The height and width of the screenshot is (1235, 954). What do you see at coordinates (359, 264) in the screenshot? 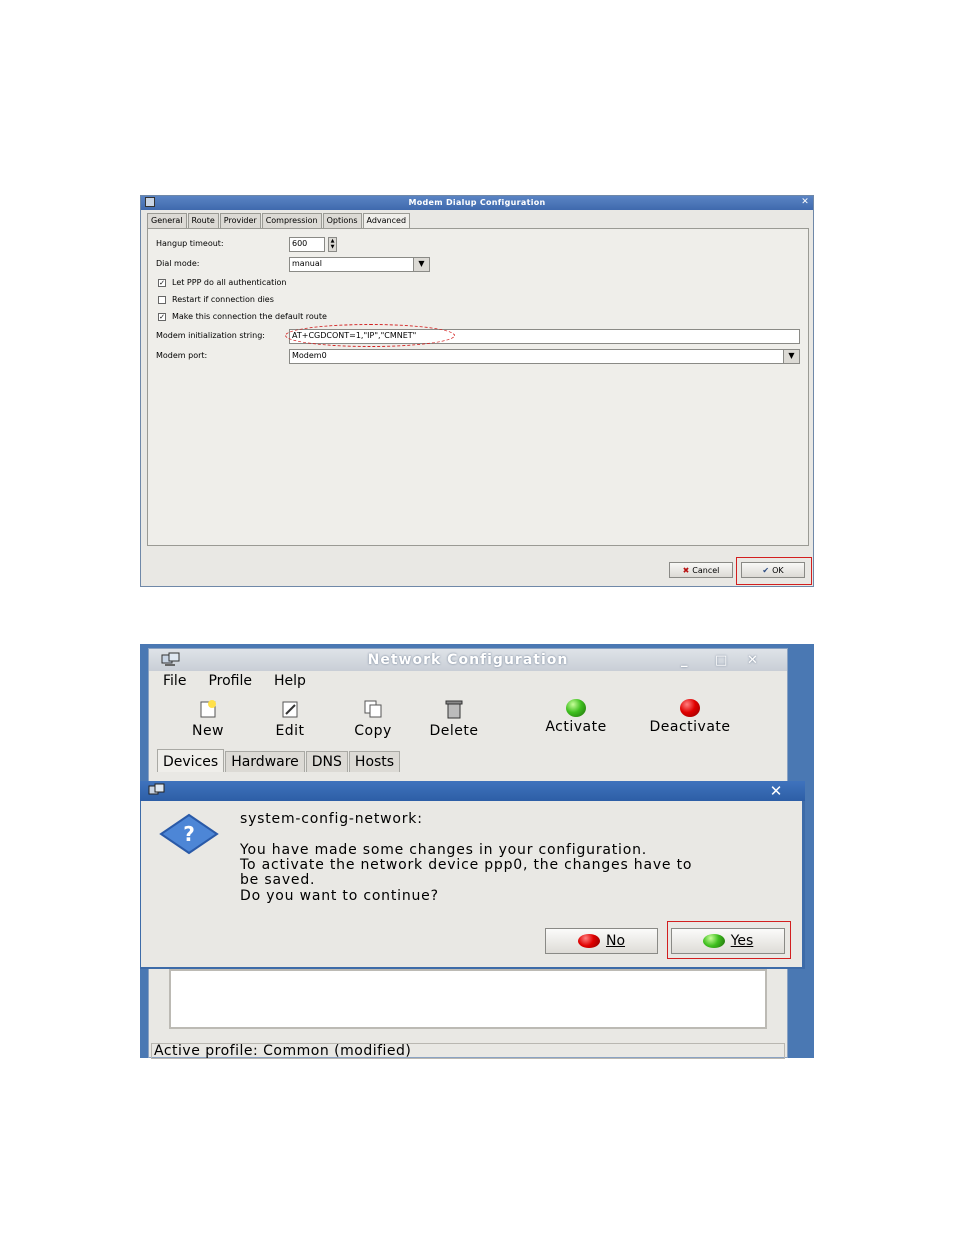
I see `dial-mode-select: manual ▼` at bounding box center [359, 264].